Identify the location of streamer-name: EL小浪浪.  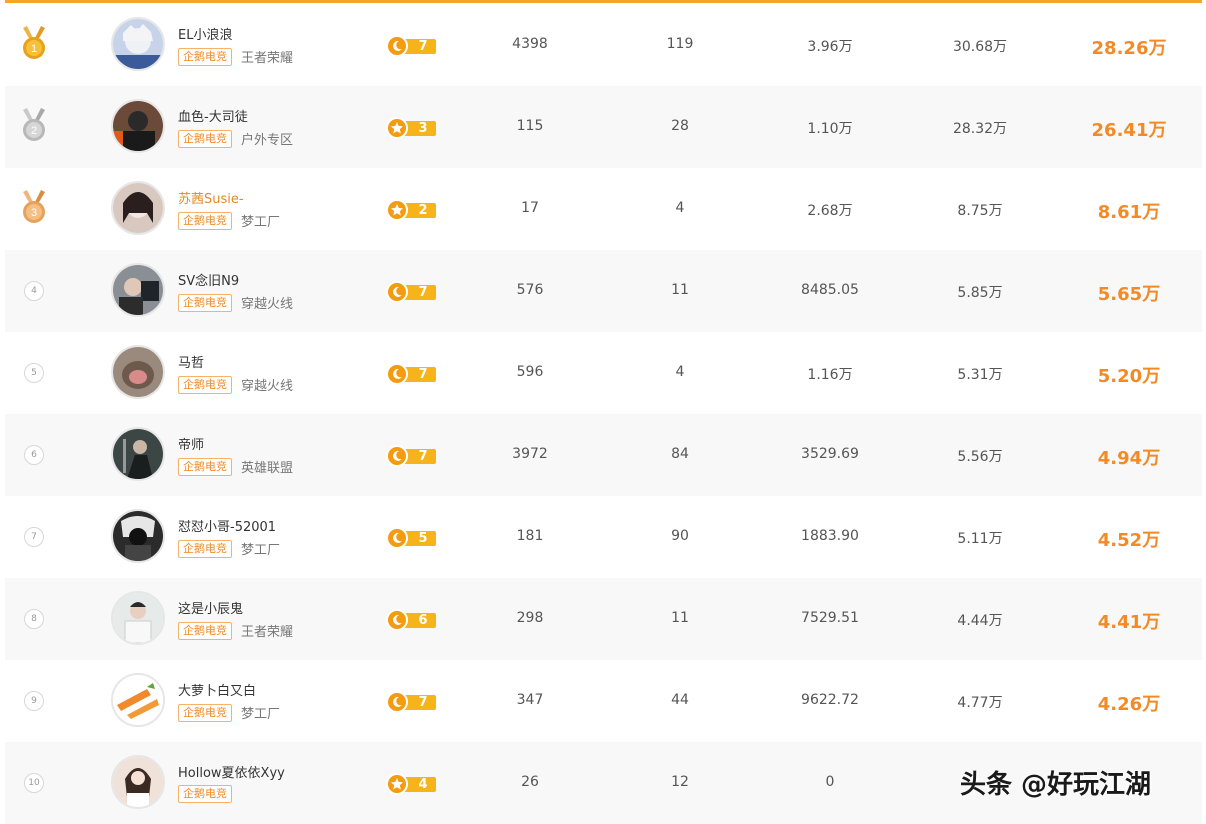
(205, 33).